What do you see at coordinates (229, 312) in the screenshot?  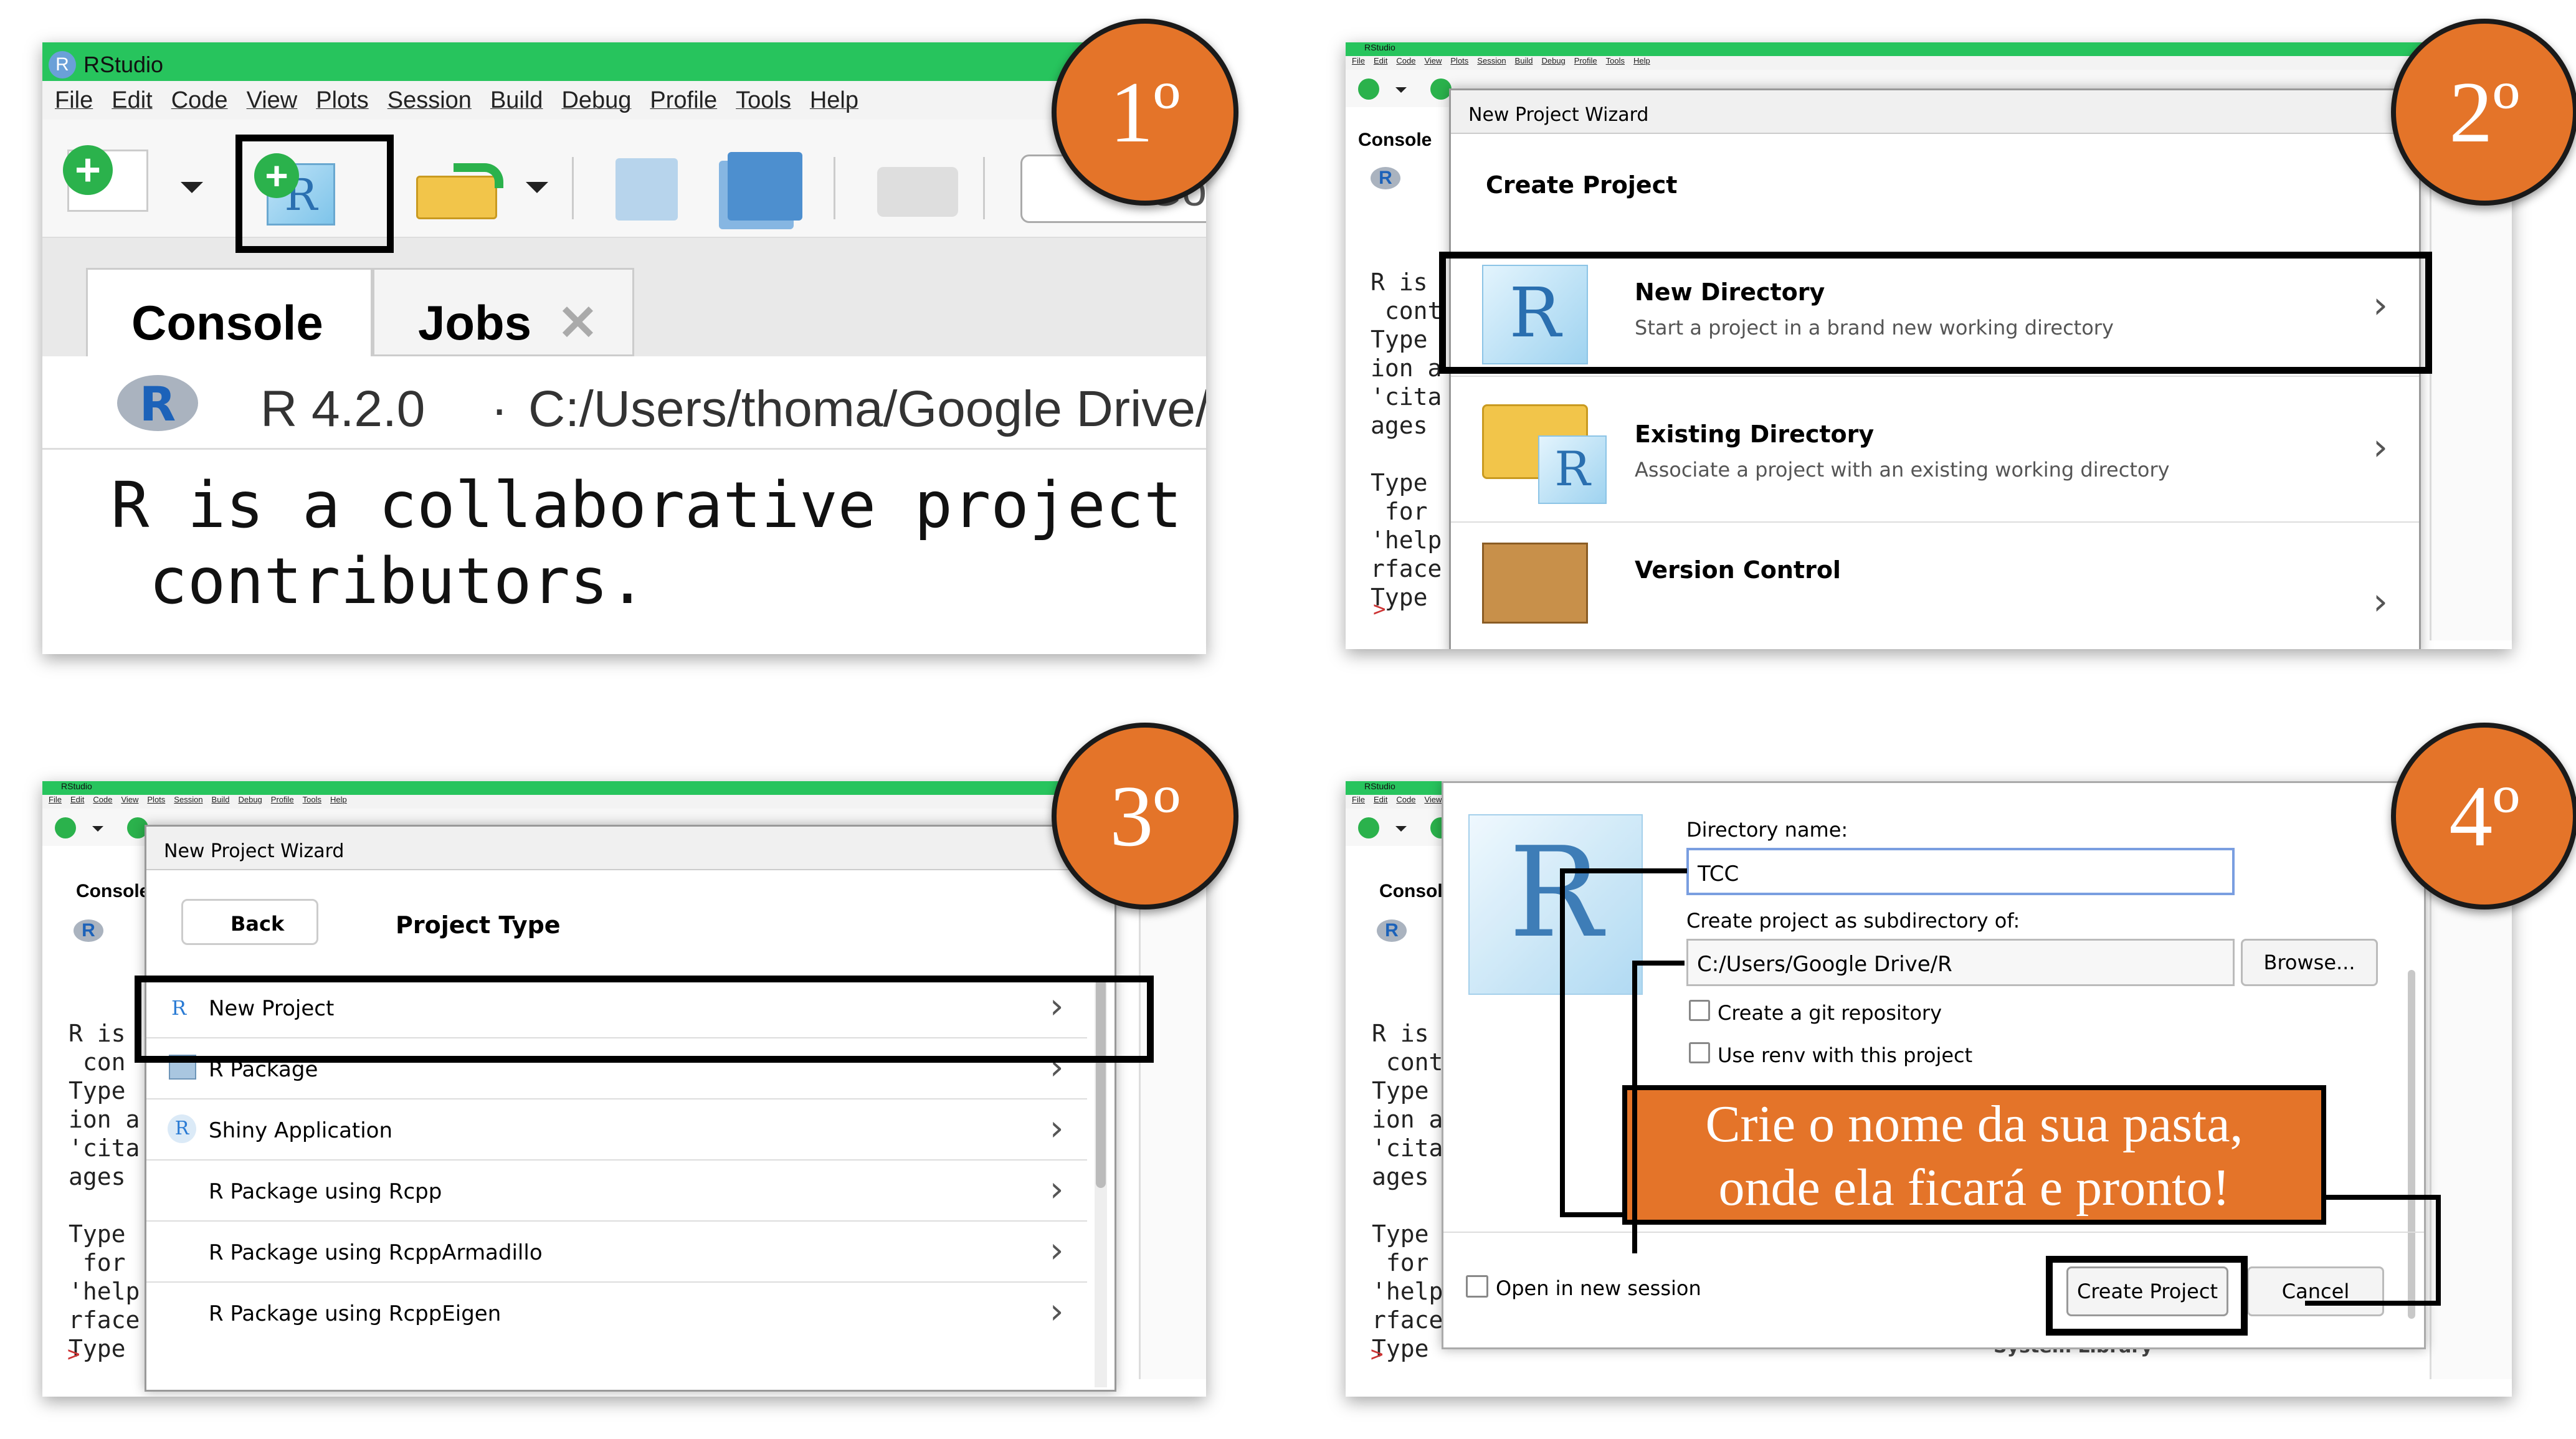 I see `tab-console: Console` at bounding box center [229, 312].